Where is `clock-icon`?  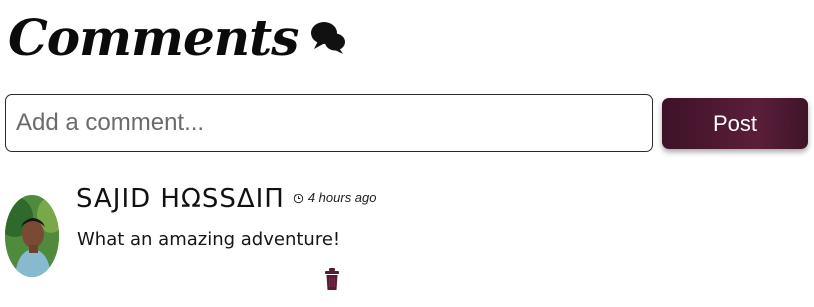 clock-icon is located at coordinates (298, 198).